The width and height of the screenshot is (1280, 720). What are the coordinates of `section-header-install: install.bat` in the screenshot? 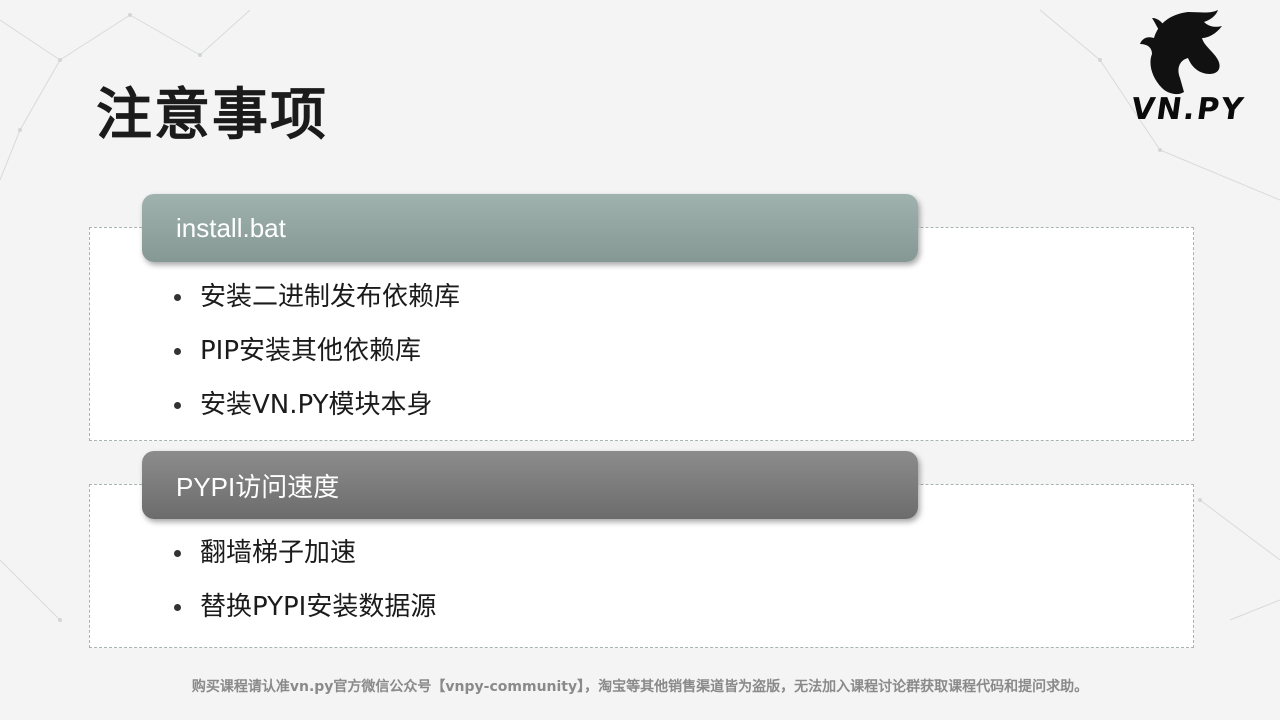 It's located at (530, 228).